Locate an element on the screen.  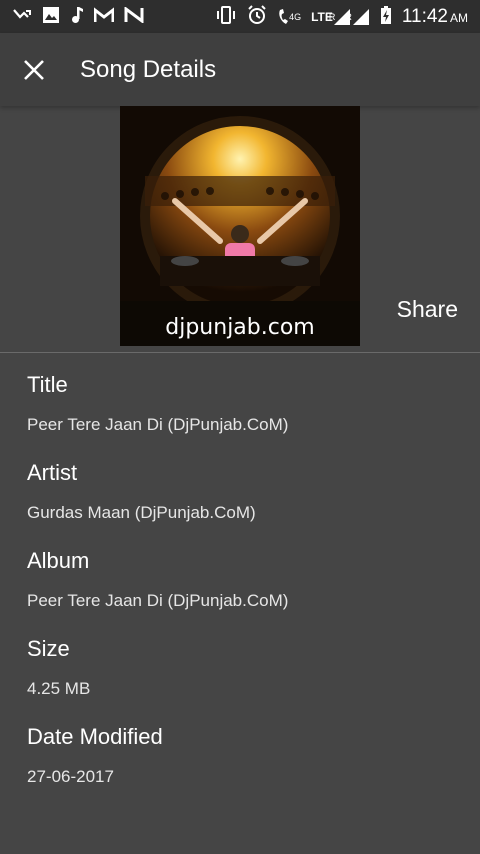
clock: 11:42 AM is located at coordinates (435, 17).